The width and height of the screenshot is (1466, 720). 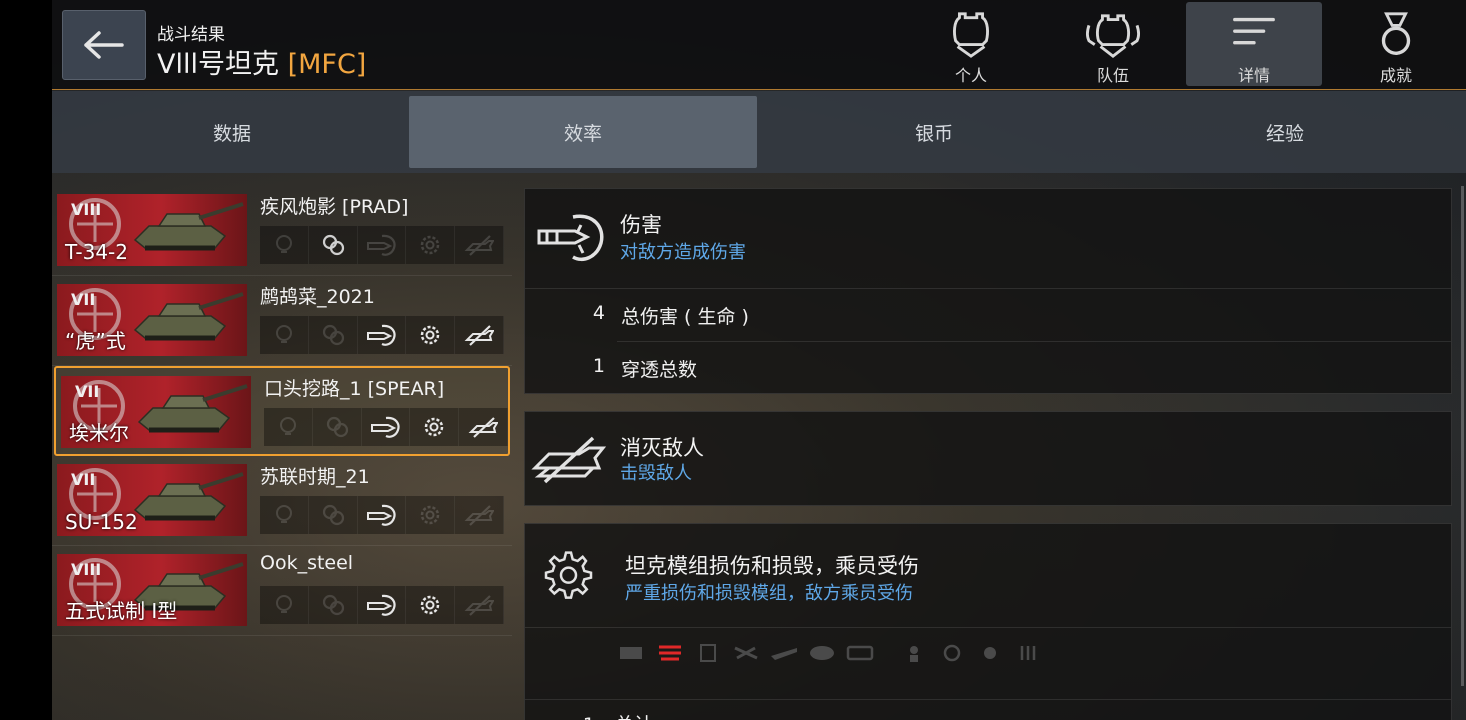 I want to click on divider, so click(x=988, y=699).